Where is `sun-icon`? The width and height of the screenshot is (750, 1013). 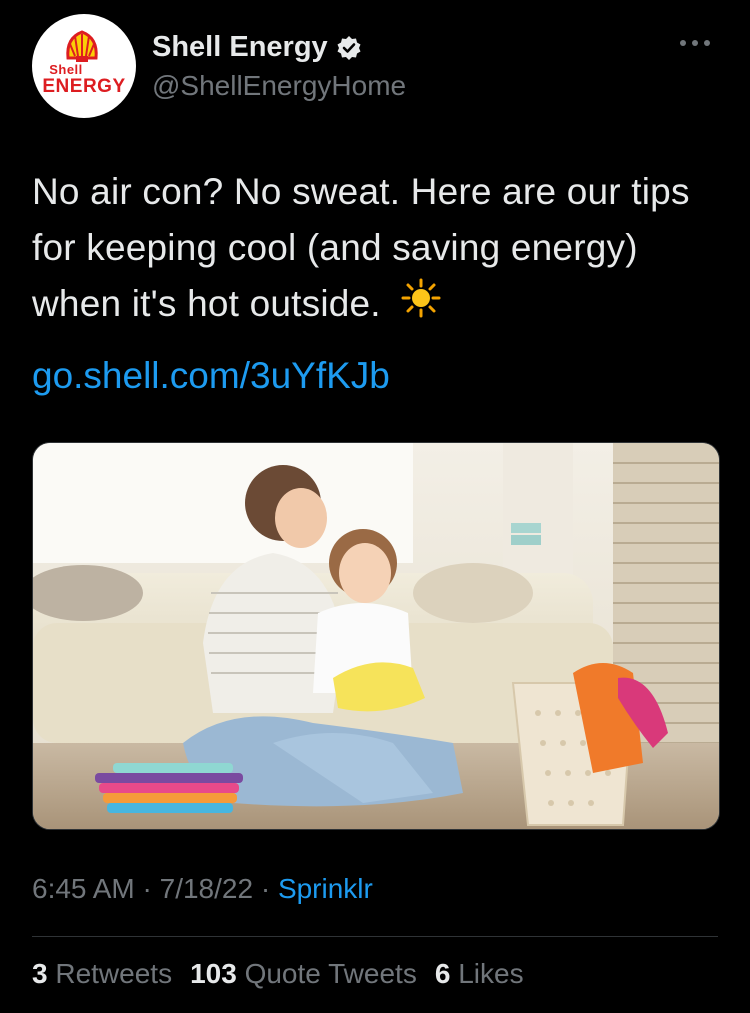
sun-icon is located at coordinates (421, 306).